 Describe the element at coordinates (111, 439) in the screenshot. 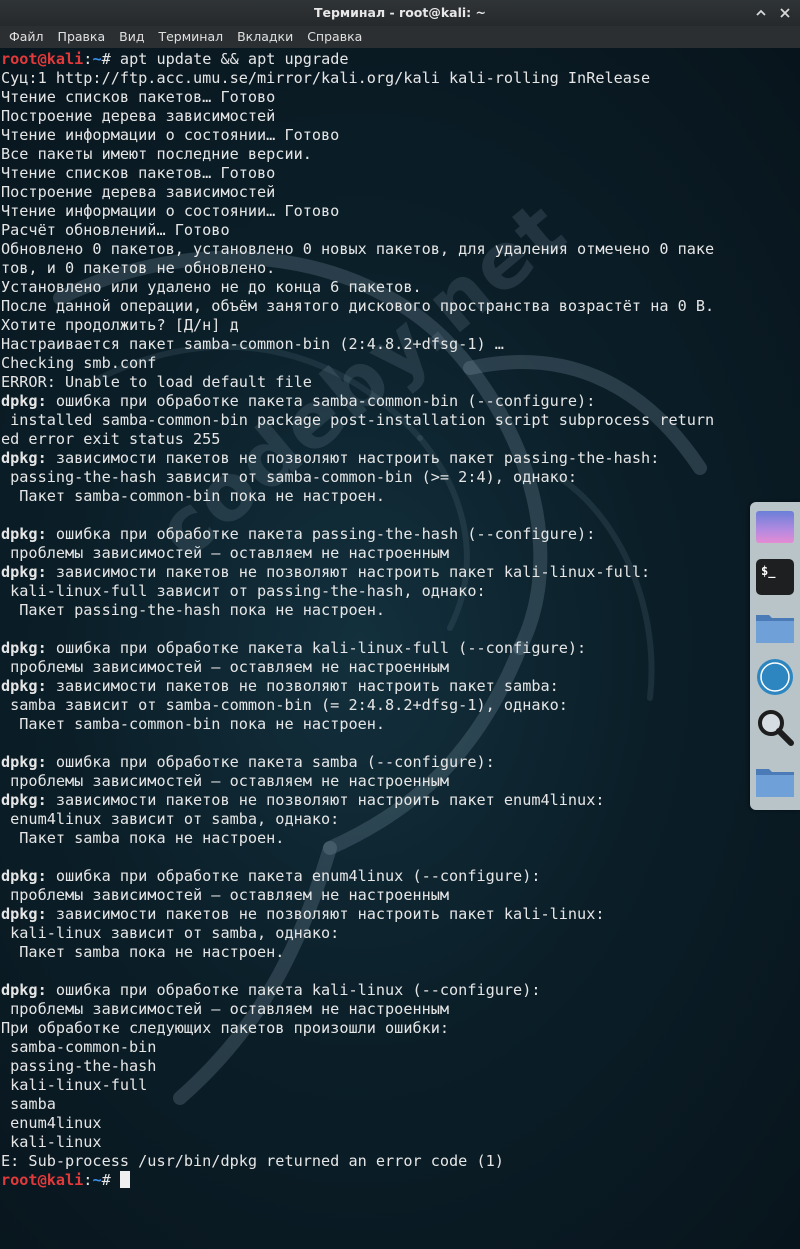

I see `output-text: ed error exit status 255` at that location.